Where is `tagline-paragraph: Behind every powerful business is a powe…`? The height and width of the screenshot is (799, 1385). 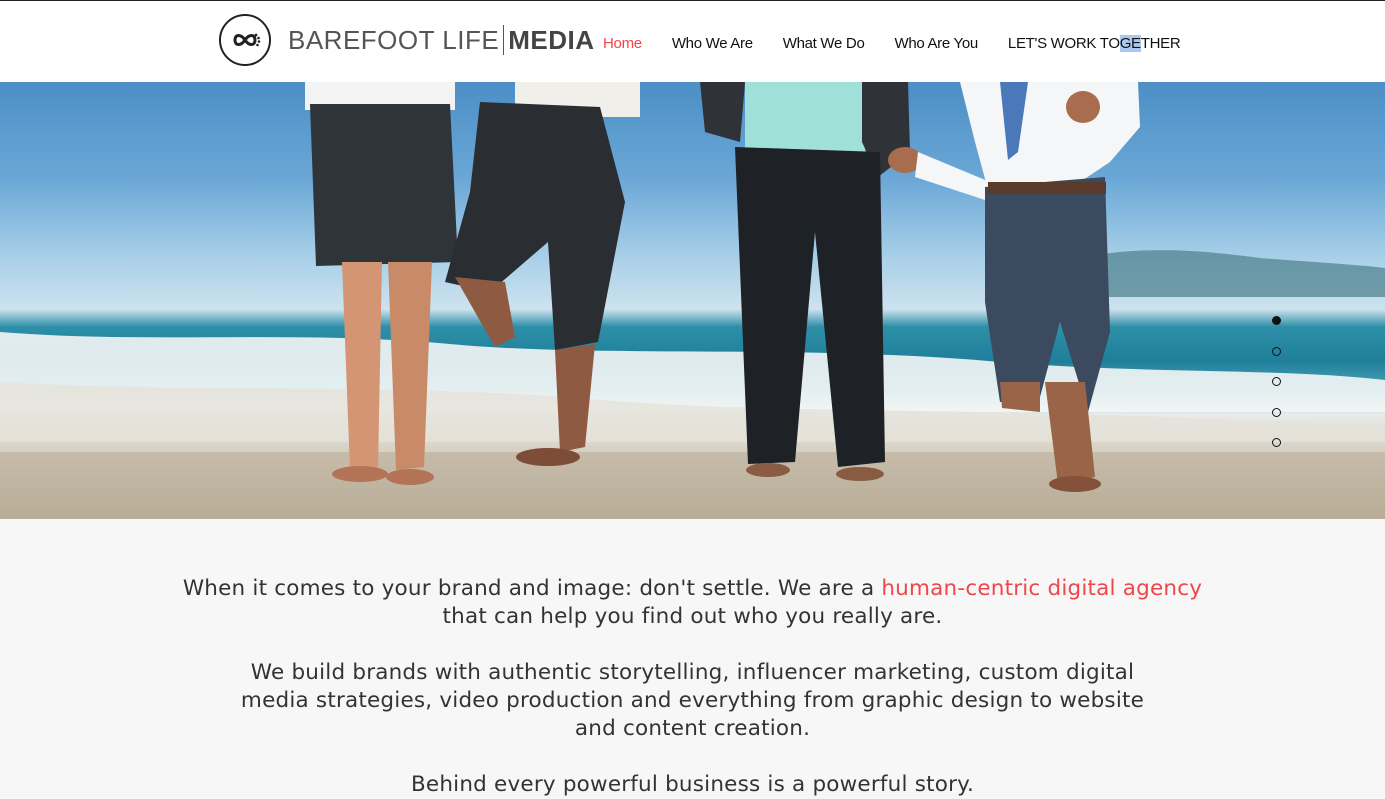
tagline-paragraph: Behind every powerful business is a powe… is located at coordinates (692, 784).